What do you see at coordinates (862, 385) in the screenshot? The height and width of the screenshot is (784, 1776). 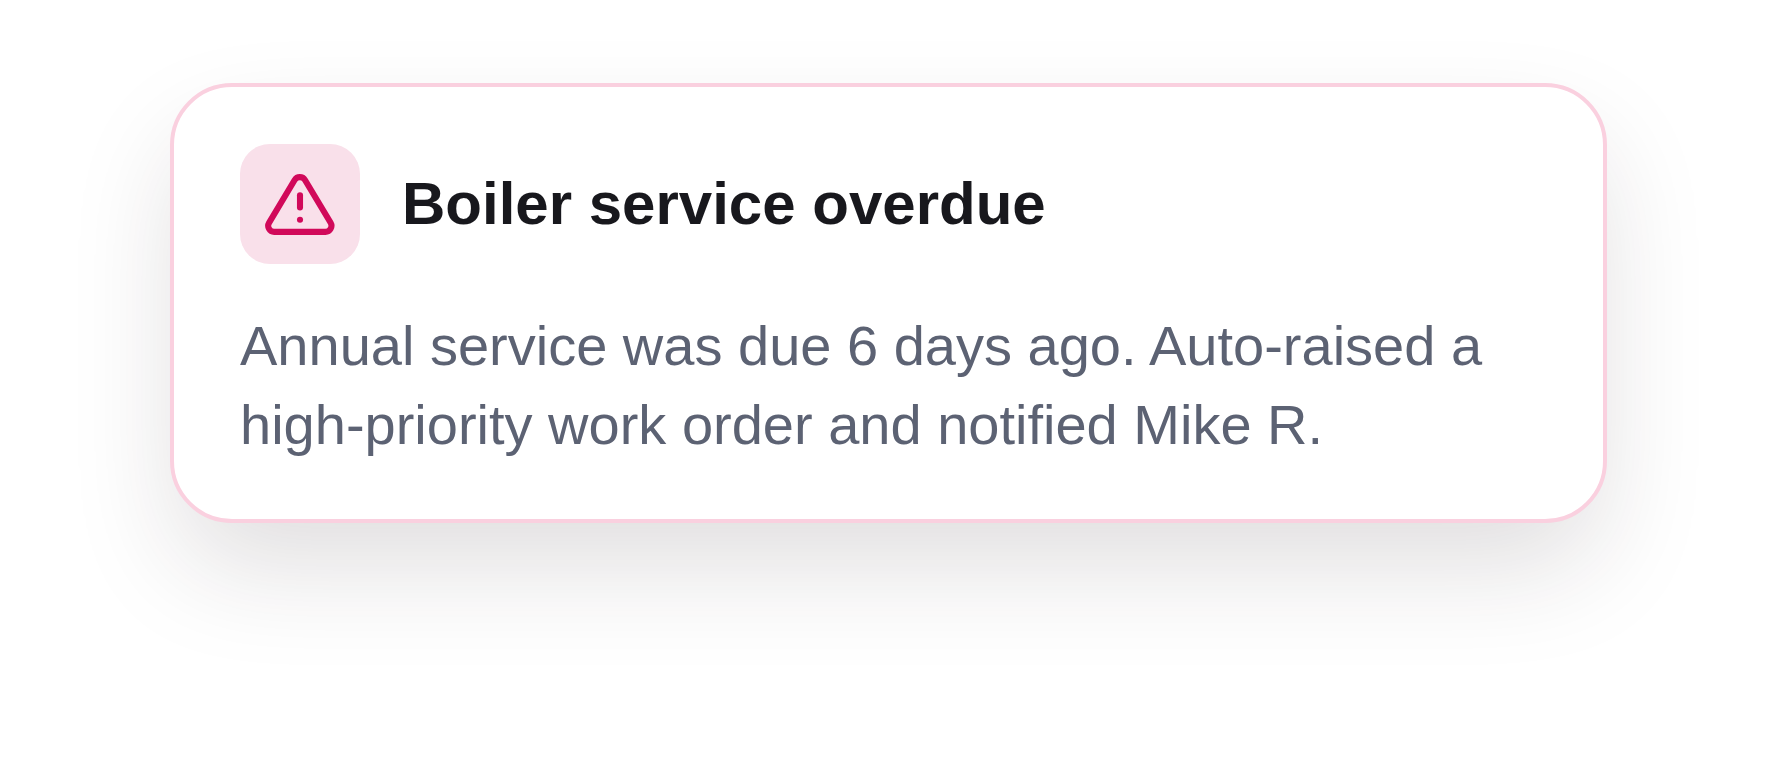 I see `alert-message: Annual service was due 6 days ago. Auto-raised a high-priority work order and notified Mike R.` at bounding box center [862, 385].